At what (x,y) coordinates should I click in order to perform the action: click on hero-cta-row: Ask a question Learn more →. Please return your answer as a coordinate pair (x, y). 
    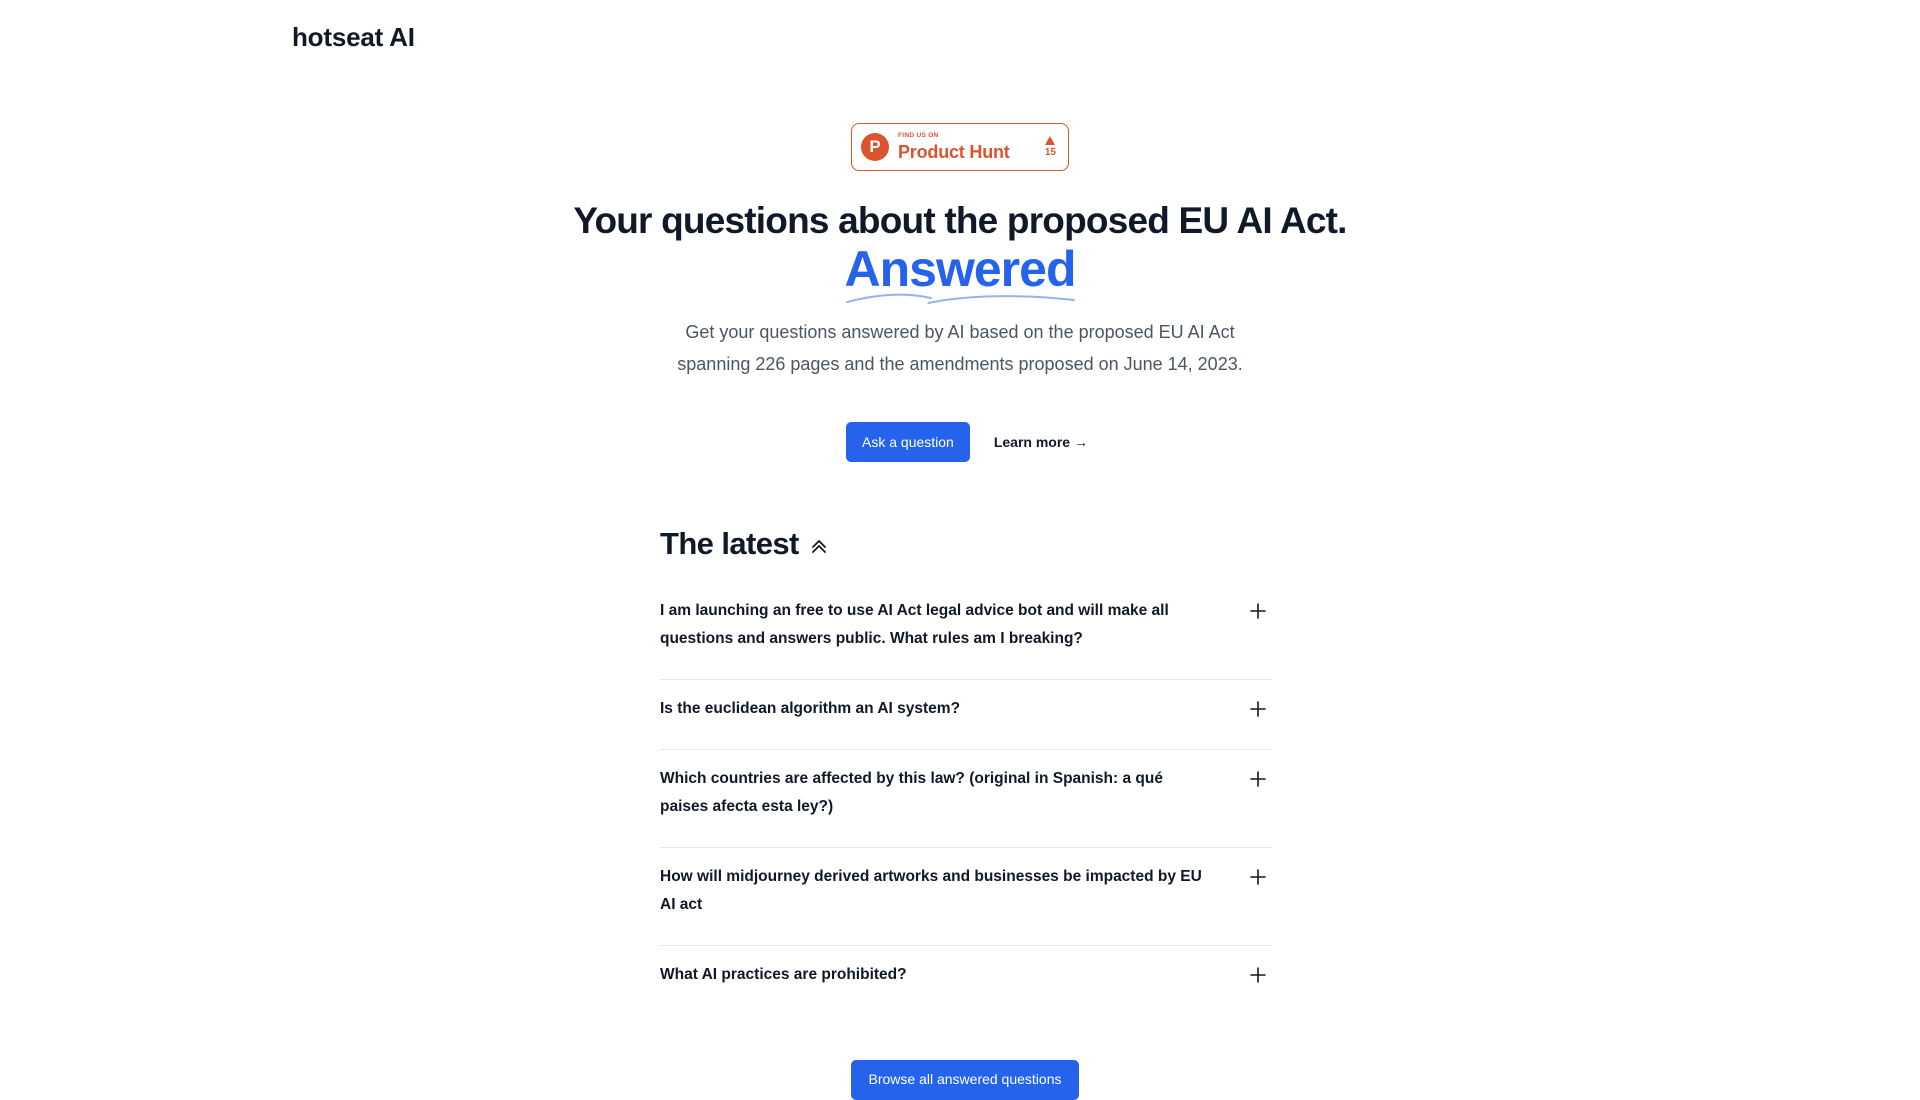
    Looking at the image, I should click on (967, 442).